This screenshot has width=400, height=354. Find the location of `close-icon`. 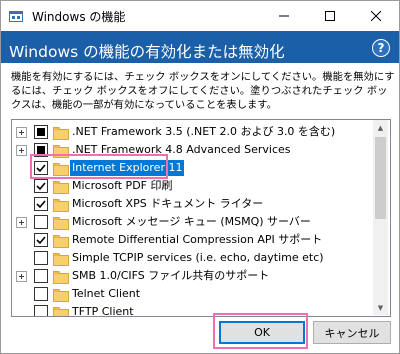

close-icon is located at coordinates (376, 16).